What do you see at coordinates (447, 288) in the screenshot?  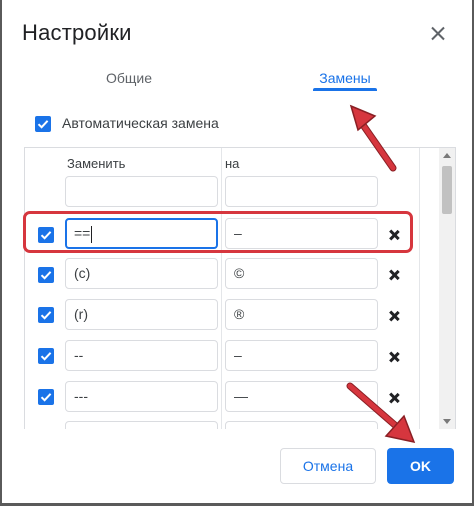 I see `table-scrollbar` at bounding box center [447, 288].